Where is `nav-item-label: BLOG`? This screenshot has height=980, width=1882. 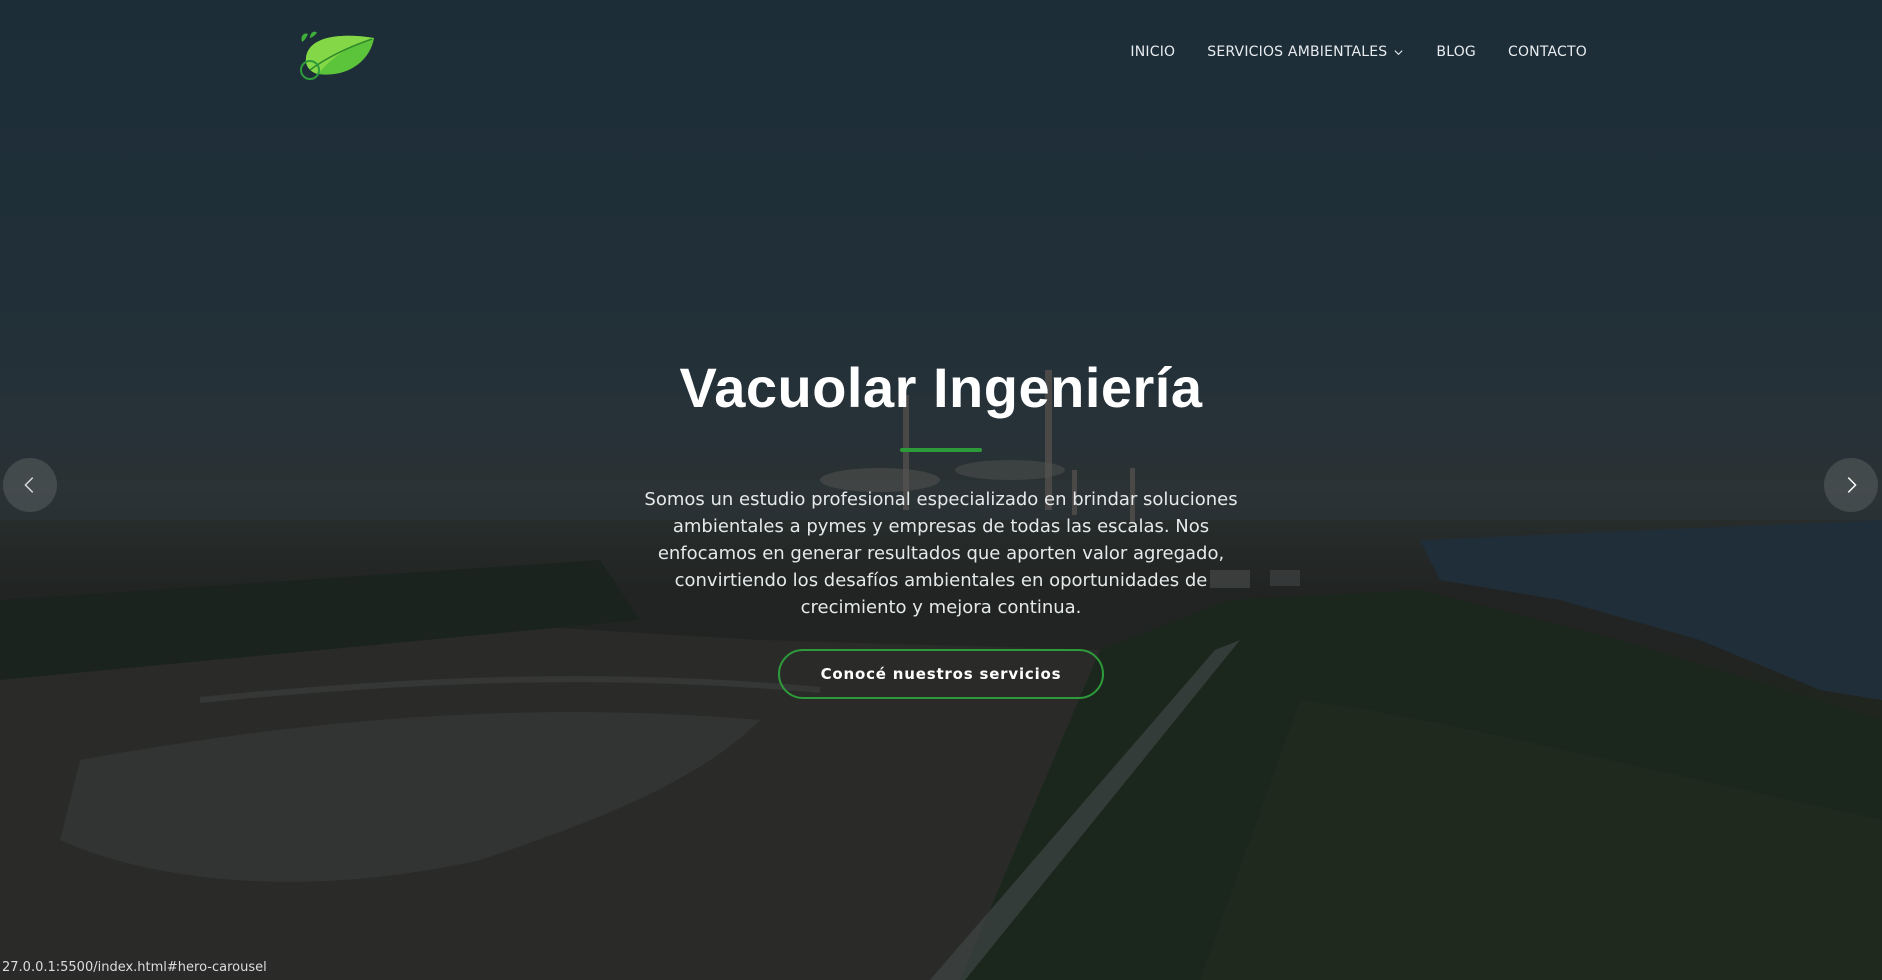 nav-item-label: BLOG is located at coordinates (1456, 52).